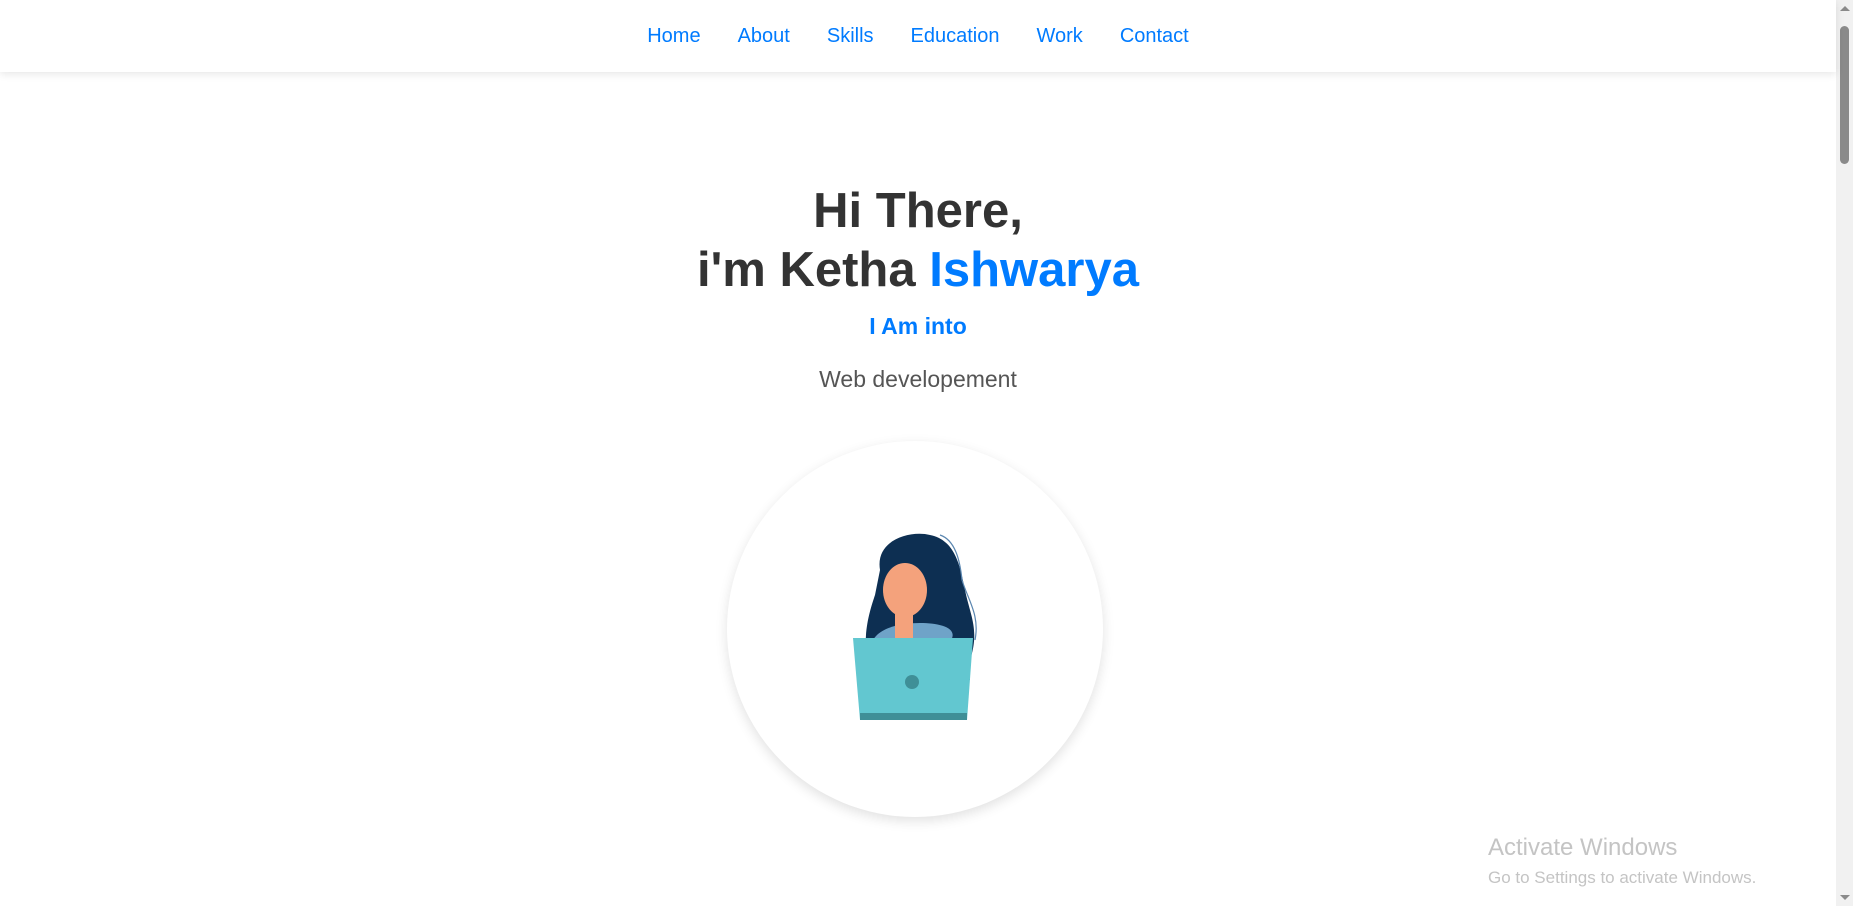 The width and height of the screenshot is (1853, 906). I want to click on nav-skills: Skills, so click(850, 36).